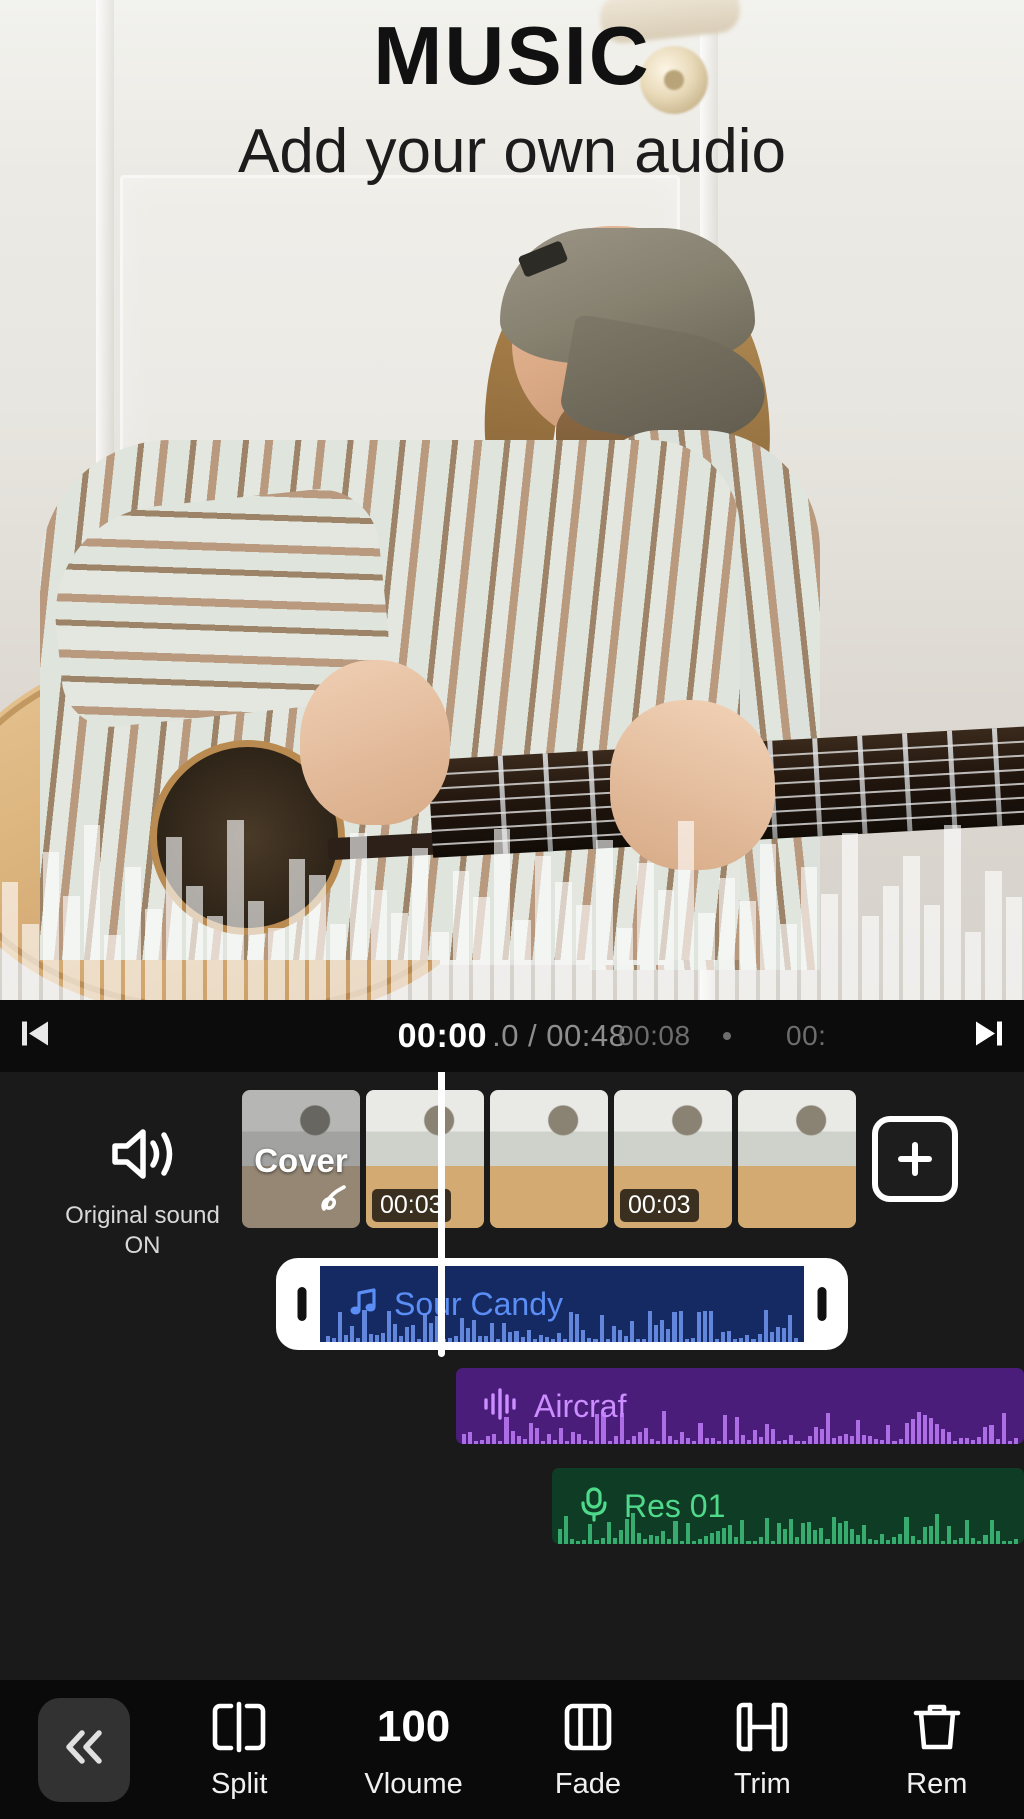 The image size is (1024, 1819). I want to click on music-track-selected: Sour Candy, so click(562, 1304).